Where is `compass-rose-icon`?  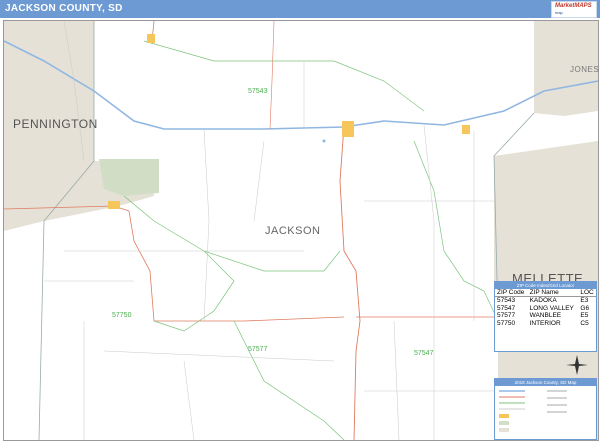
compass-rose-icon is located at coordinates (577, 365).